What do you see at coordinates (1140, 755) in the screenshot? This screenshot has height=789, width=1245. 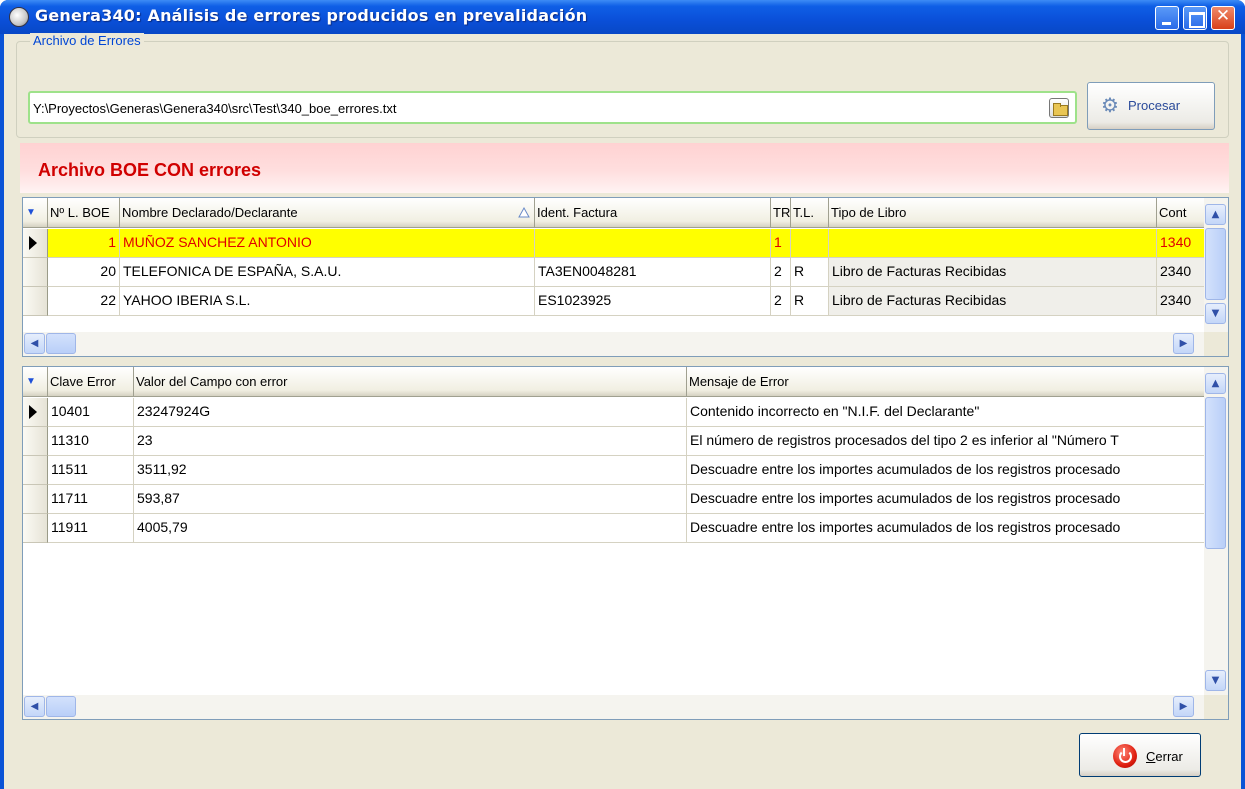 I see `close-button: Cerrar` at bounding box center [1140, 755].